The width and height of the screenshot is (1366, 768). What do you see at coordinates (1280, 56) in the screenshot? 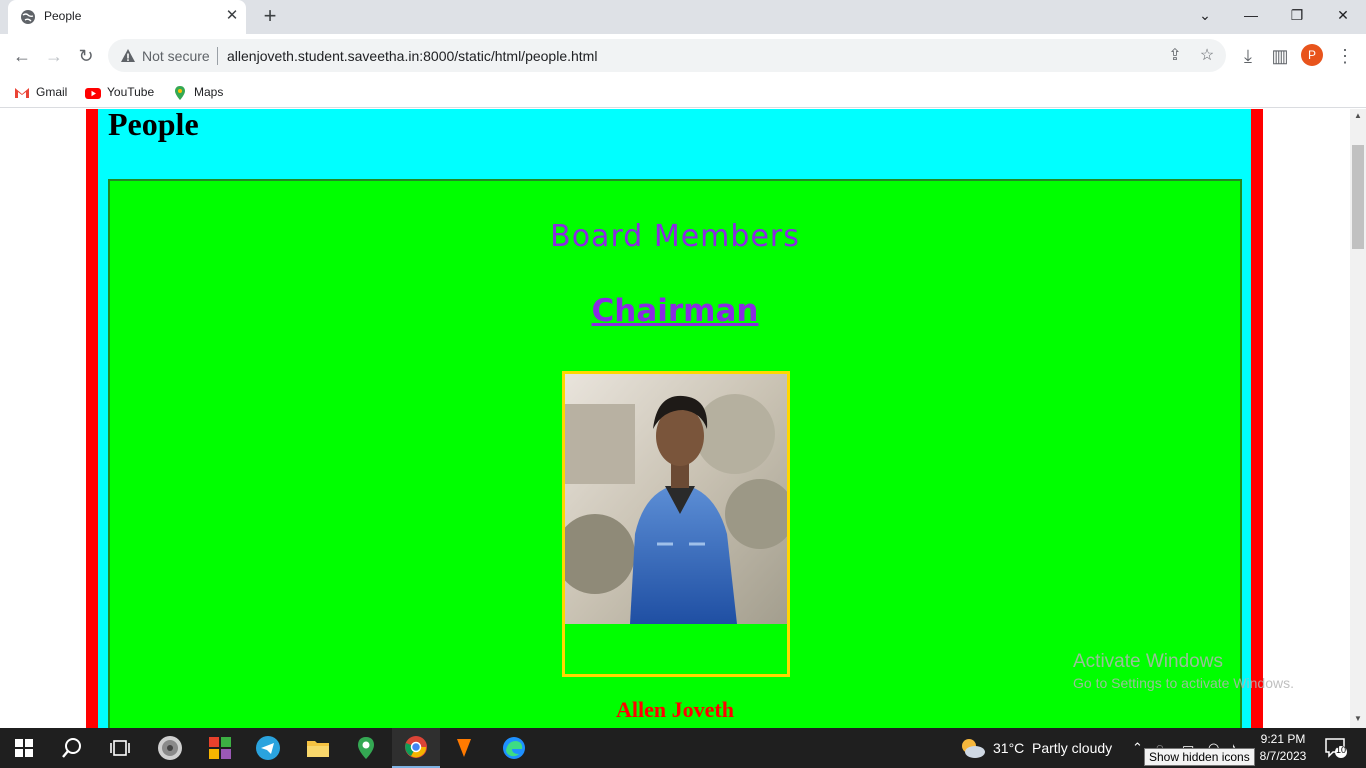
I see `side-panel-icon: ▥` at bounding box center [1280, 56].